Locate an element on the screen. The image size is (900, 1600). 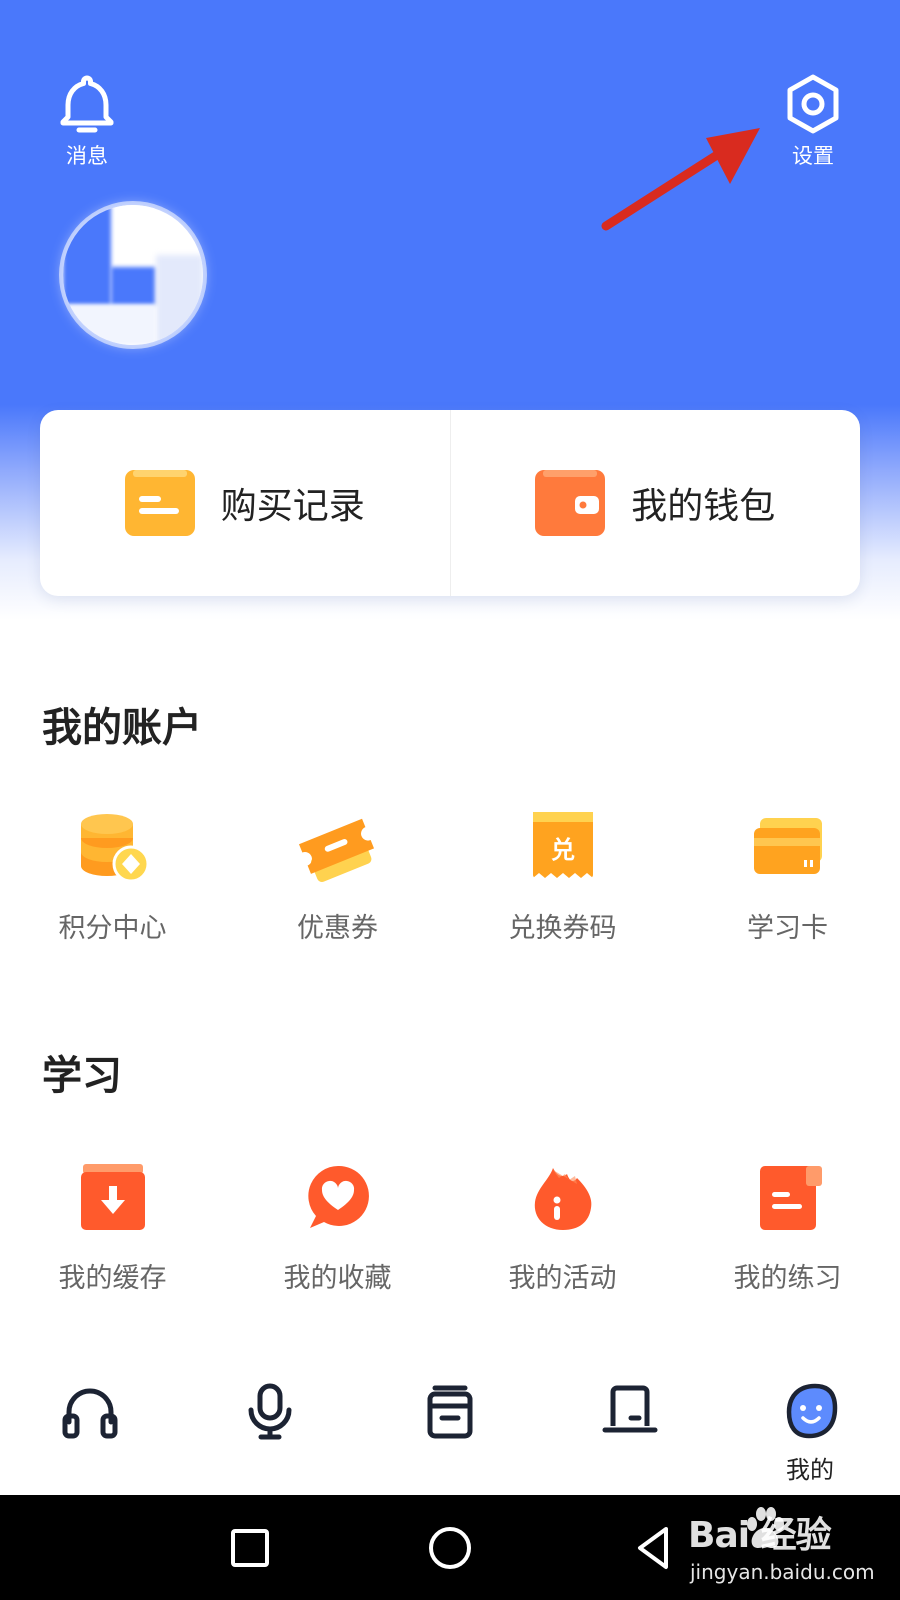
redeem-code-label: 兑换券码 is located at coordinates (562, 928).